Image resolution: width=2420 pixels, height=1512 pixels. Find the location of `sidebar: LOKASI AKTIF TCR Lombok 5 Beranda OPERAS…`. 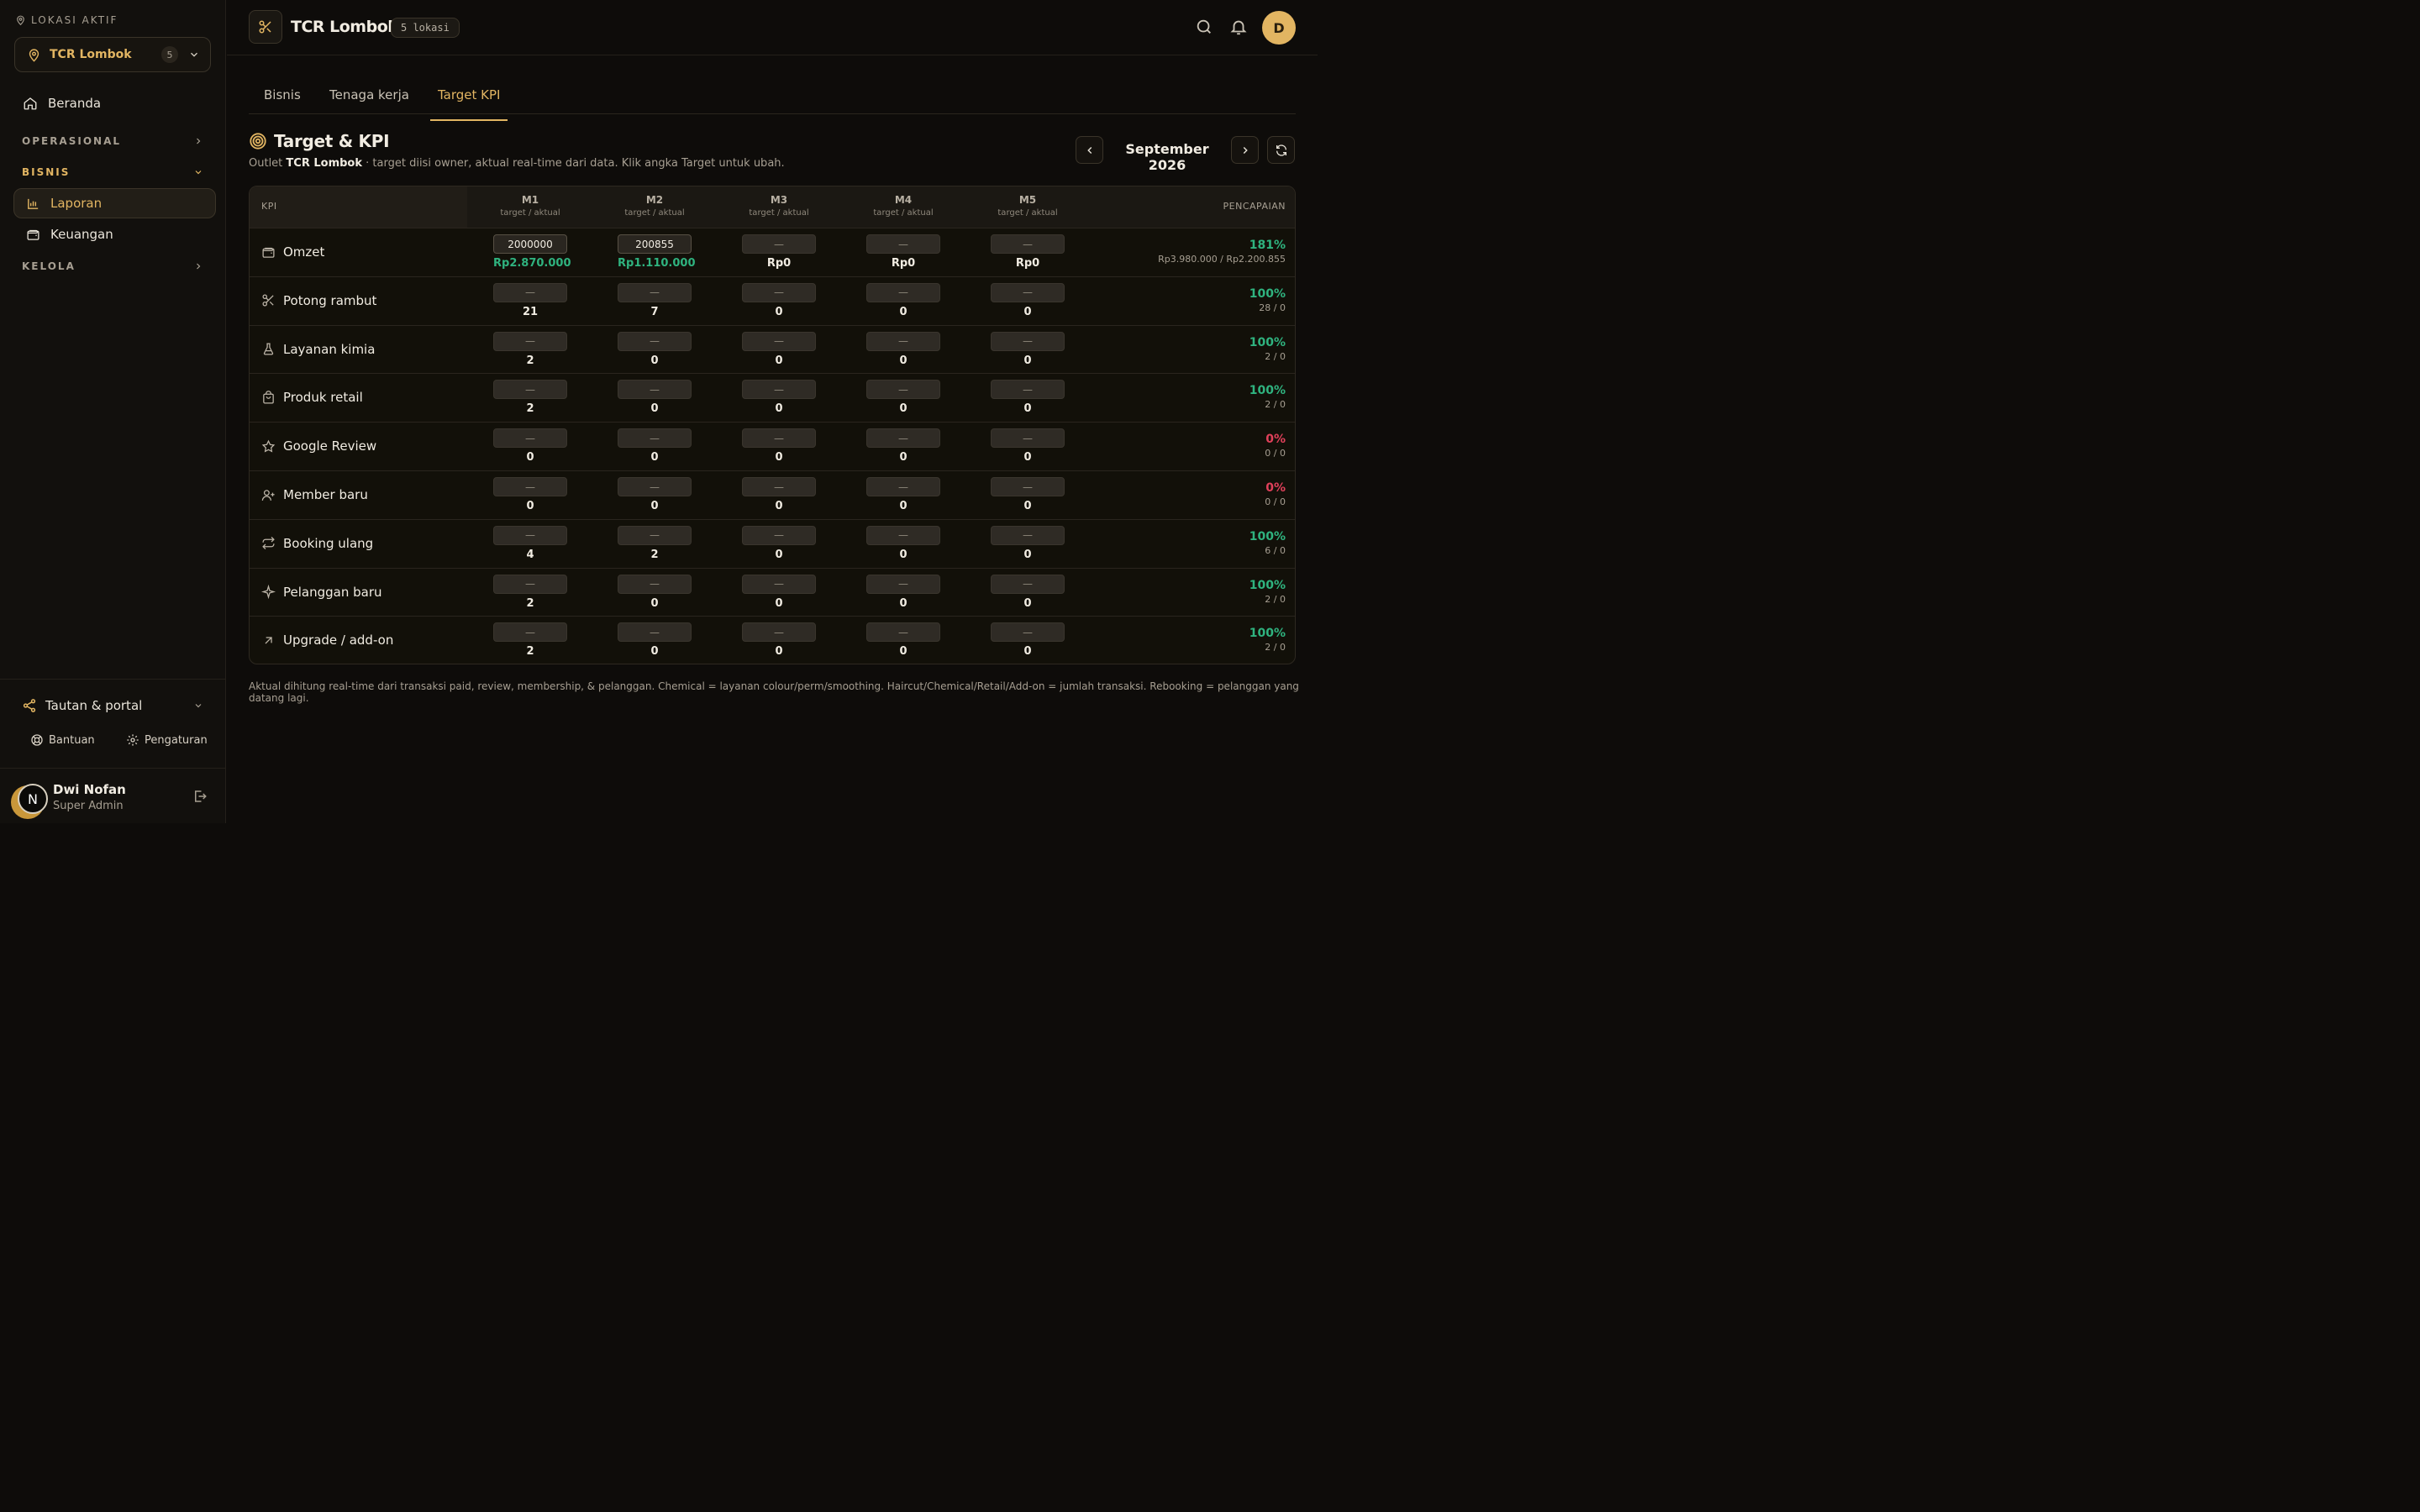

sidebar: LOKASI AKTIF TCR Lombok 5 Beranda OPERAS… is located at coordinates (113, 411).